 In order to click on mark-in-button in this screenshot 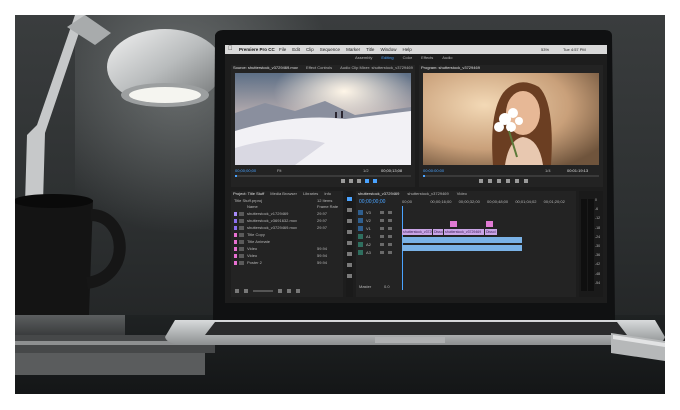, I will do `click(343, 181)`.